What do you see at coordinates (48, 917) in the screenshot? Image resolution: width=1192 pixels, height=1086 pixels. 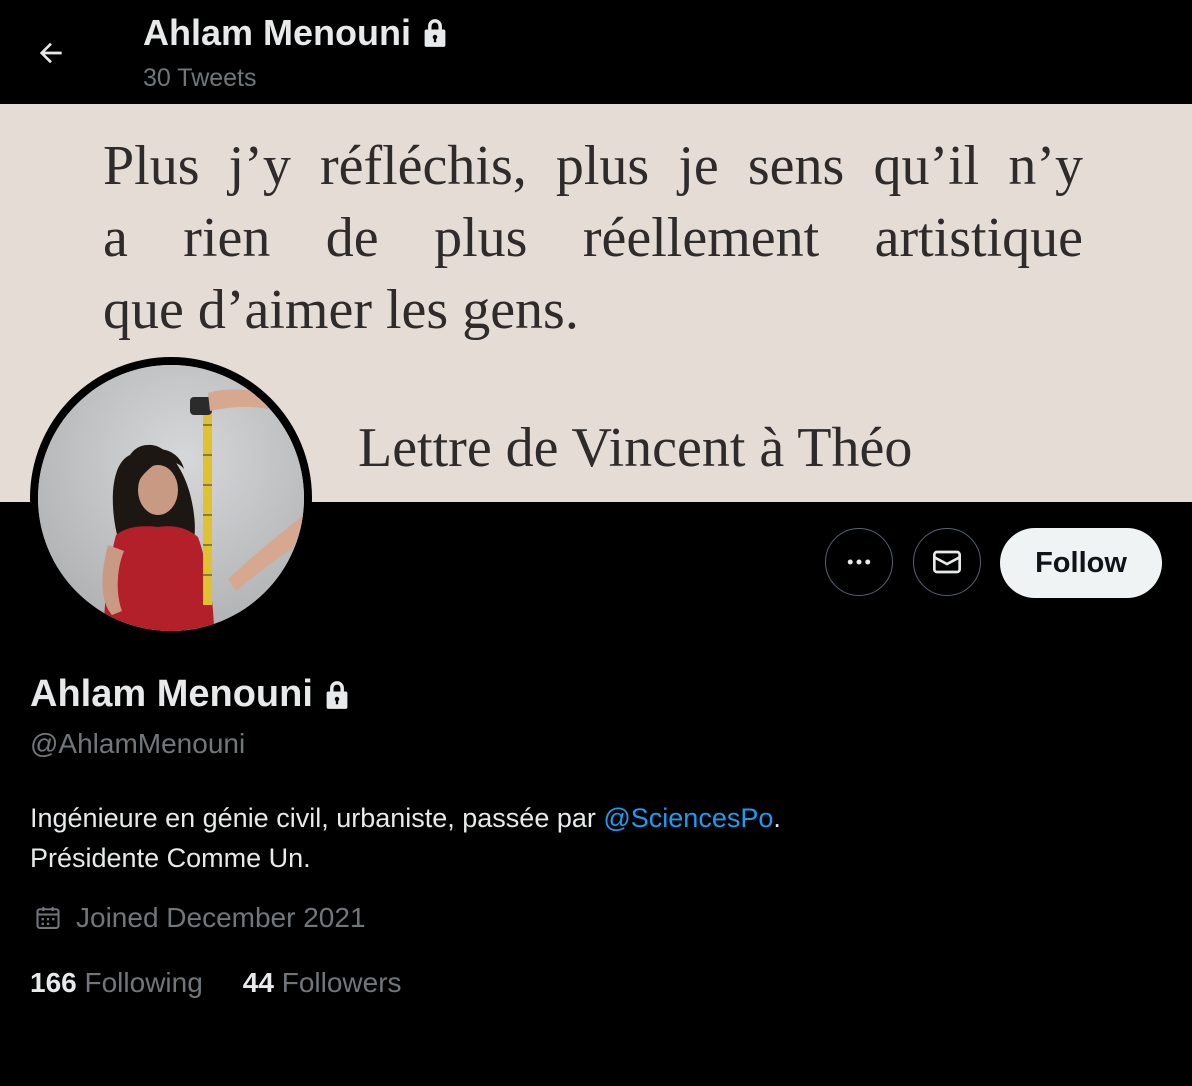 I see `calendar-icon` at bounding box center [48, 917].